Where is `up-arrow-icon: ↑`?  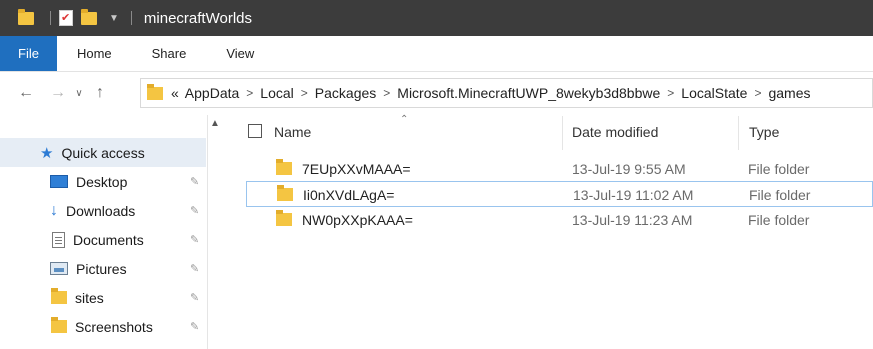 up-arrow-icon: ↑ is located at coordinates (100, 93).